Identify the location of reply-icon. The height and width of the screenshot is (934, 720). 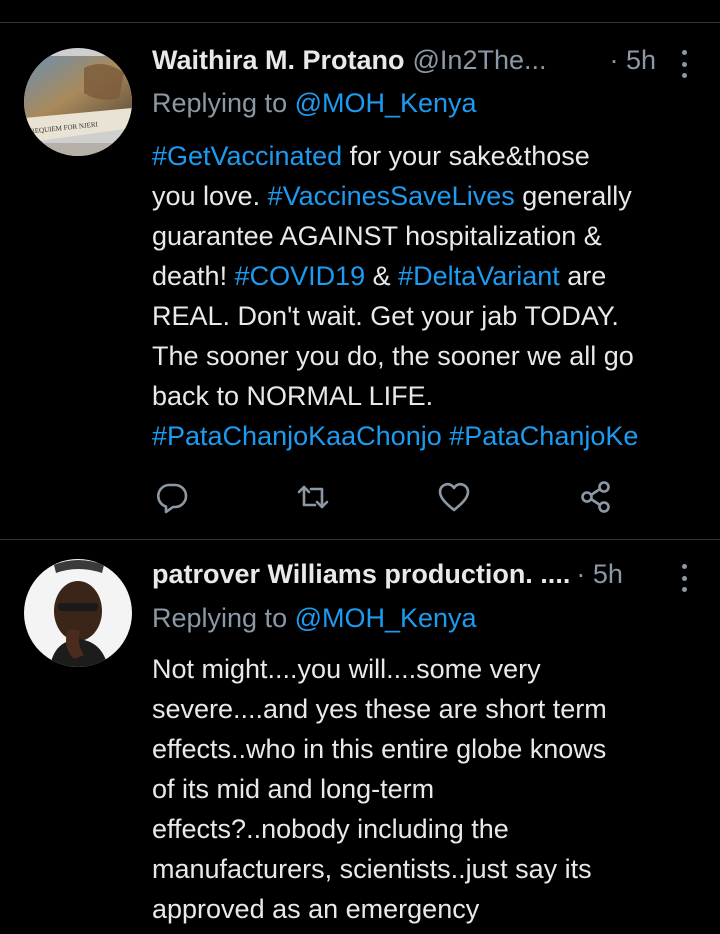
(172, 497).